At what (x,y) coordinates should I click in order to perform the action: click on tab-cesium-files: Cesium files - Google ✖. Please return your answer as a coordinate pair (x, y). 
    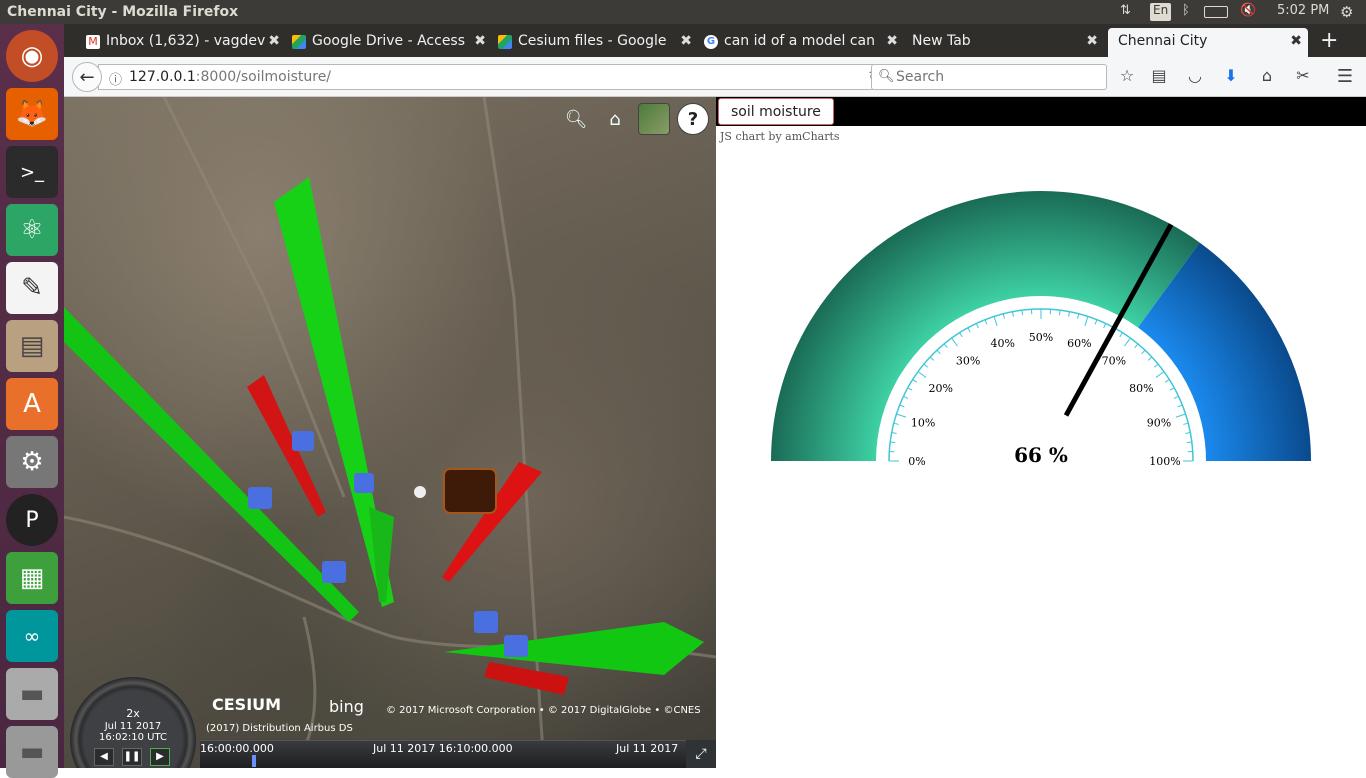
    Looking at the image, I should click on (596, 42).